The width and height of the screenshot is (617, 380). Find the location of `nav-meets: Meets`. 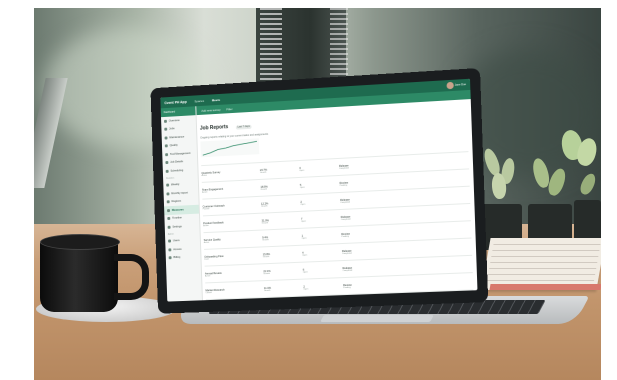

nav-meets: Meets is located at coordinates (216, 99).